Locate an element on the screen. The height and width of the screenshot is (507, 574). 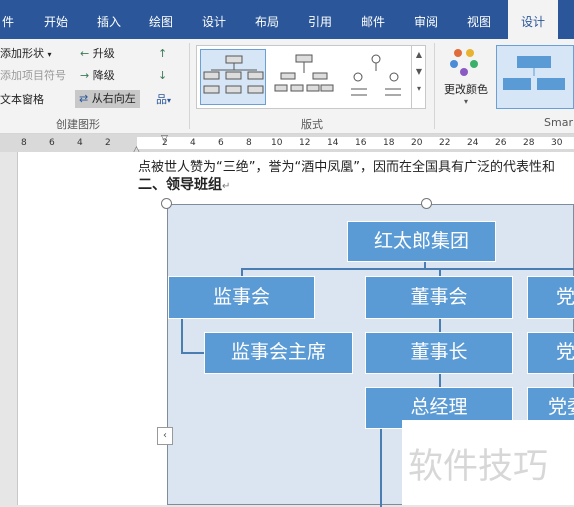
arrow-right-icon: → is located at coordinates (85, 75).